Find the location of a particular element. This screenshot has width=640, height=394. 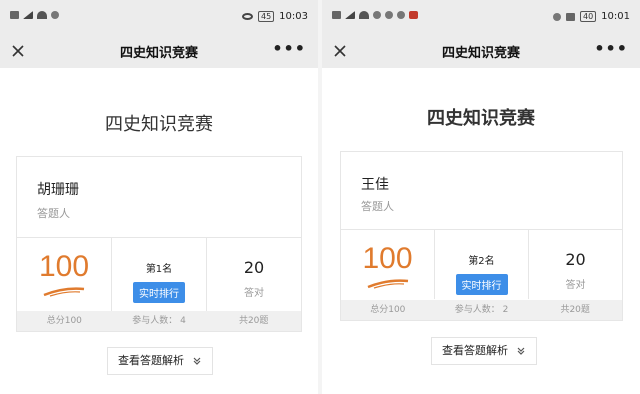

alarm-icon is located at coordinates (556, 16).